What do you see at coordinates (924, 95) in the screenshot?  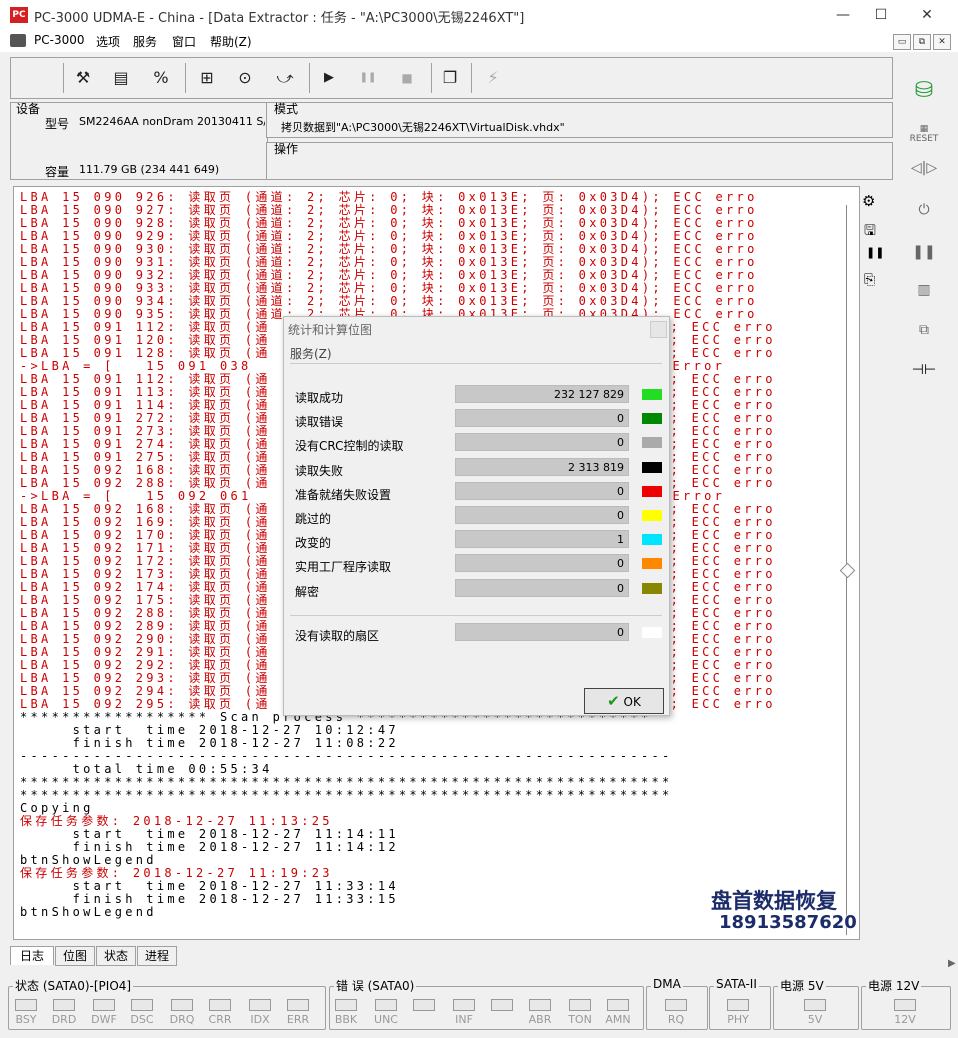 I see `database-icon: ⛁` at bounding box center [924, 95].